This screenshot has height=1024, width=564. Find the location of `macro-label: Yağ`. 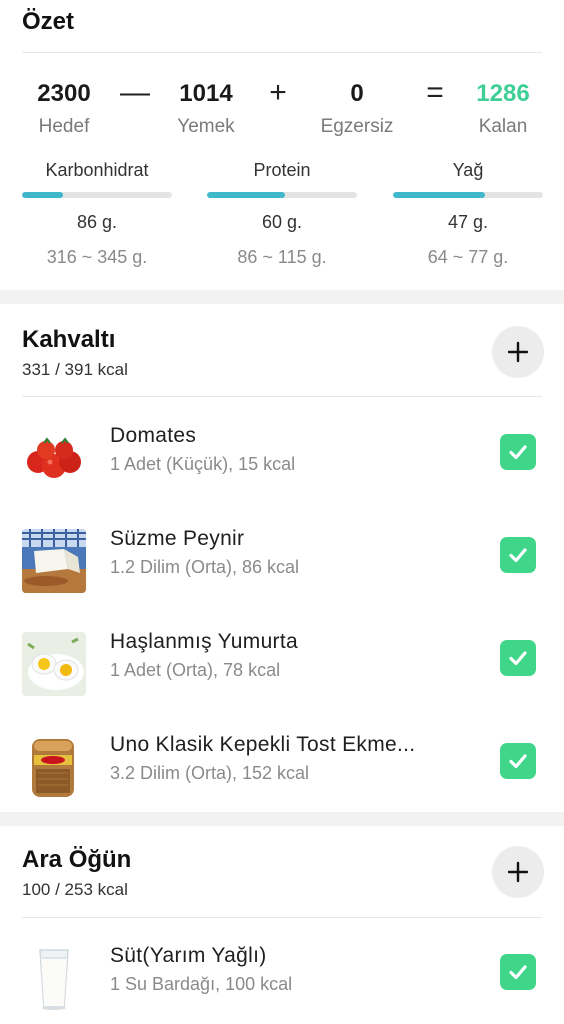

macro-label: Yağ is located at coordinates (468, 170).